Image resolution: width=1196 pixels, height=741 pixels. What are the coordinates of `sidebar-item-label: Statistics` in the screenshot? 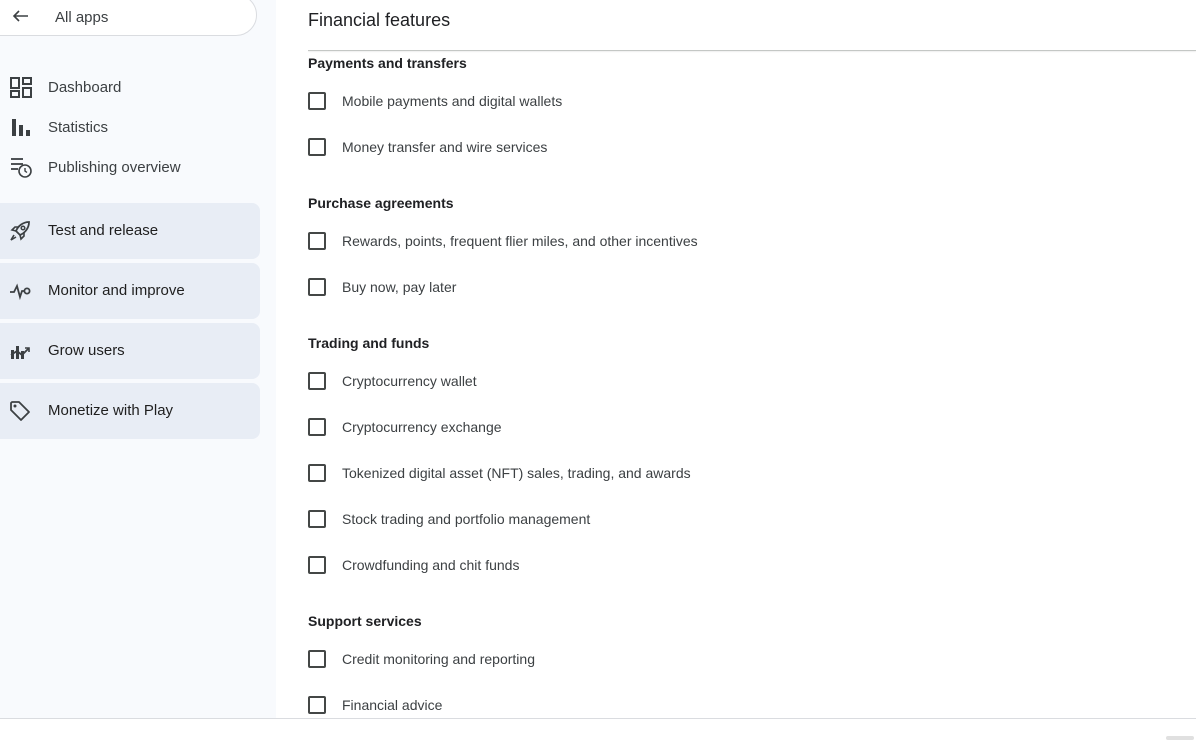 It's located at (78, 127).